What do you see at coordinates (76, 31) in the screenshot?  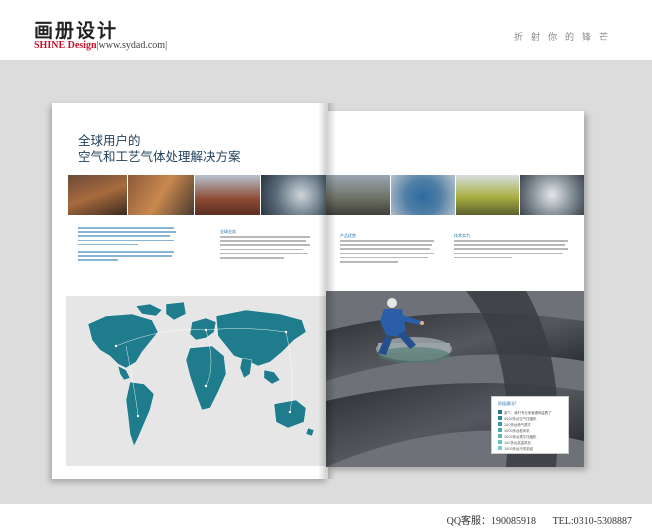 I see `site-title: 画册设计` at bounding box center [76, 31].